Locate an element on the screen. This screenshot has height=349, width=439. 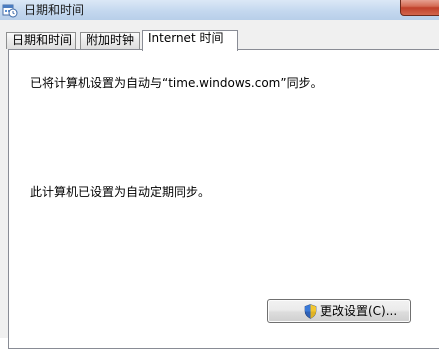
uac-shield-icon is located at coordinates (310, 311).